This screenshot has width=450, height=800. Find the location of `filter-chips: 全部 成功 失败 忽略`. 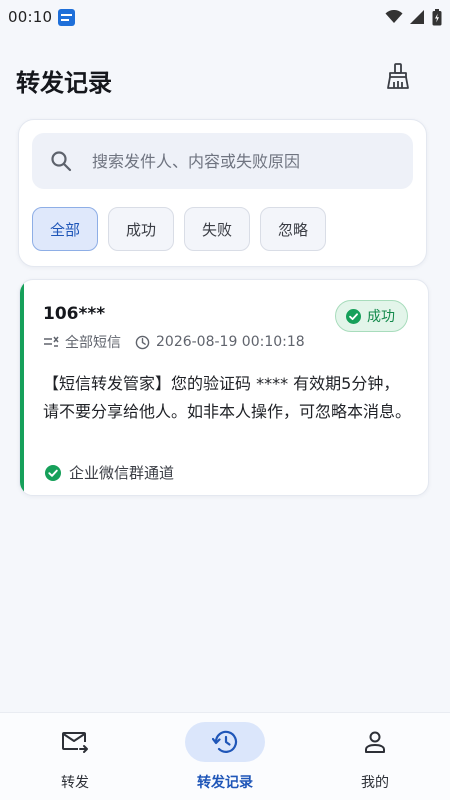

filter-chips: 全部 成功 失败 忽略 is located at coordinates (179, 229).